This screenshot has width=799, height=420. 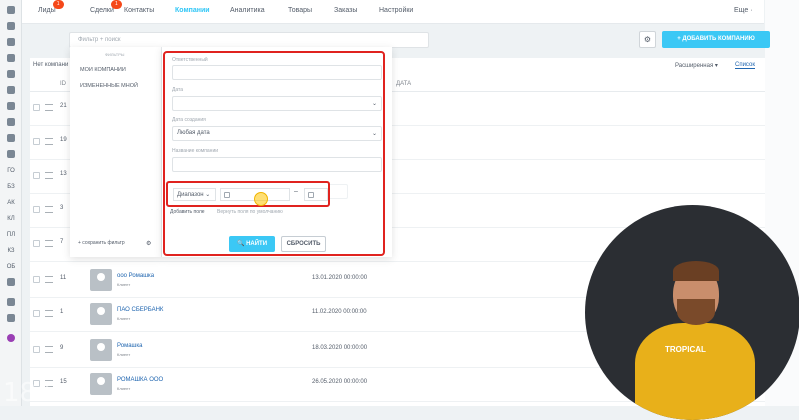 I want to click on presets-settings-icon: ⚙, so click(x=148, y=243).